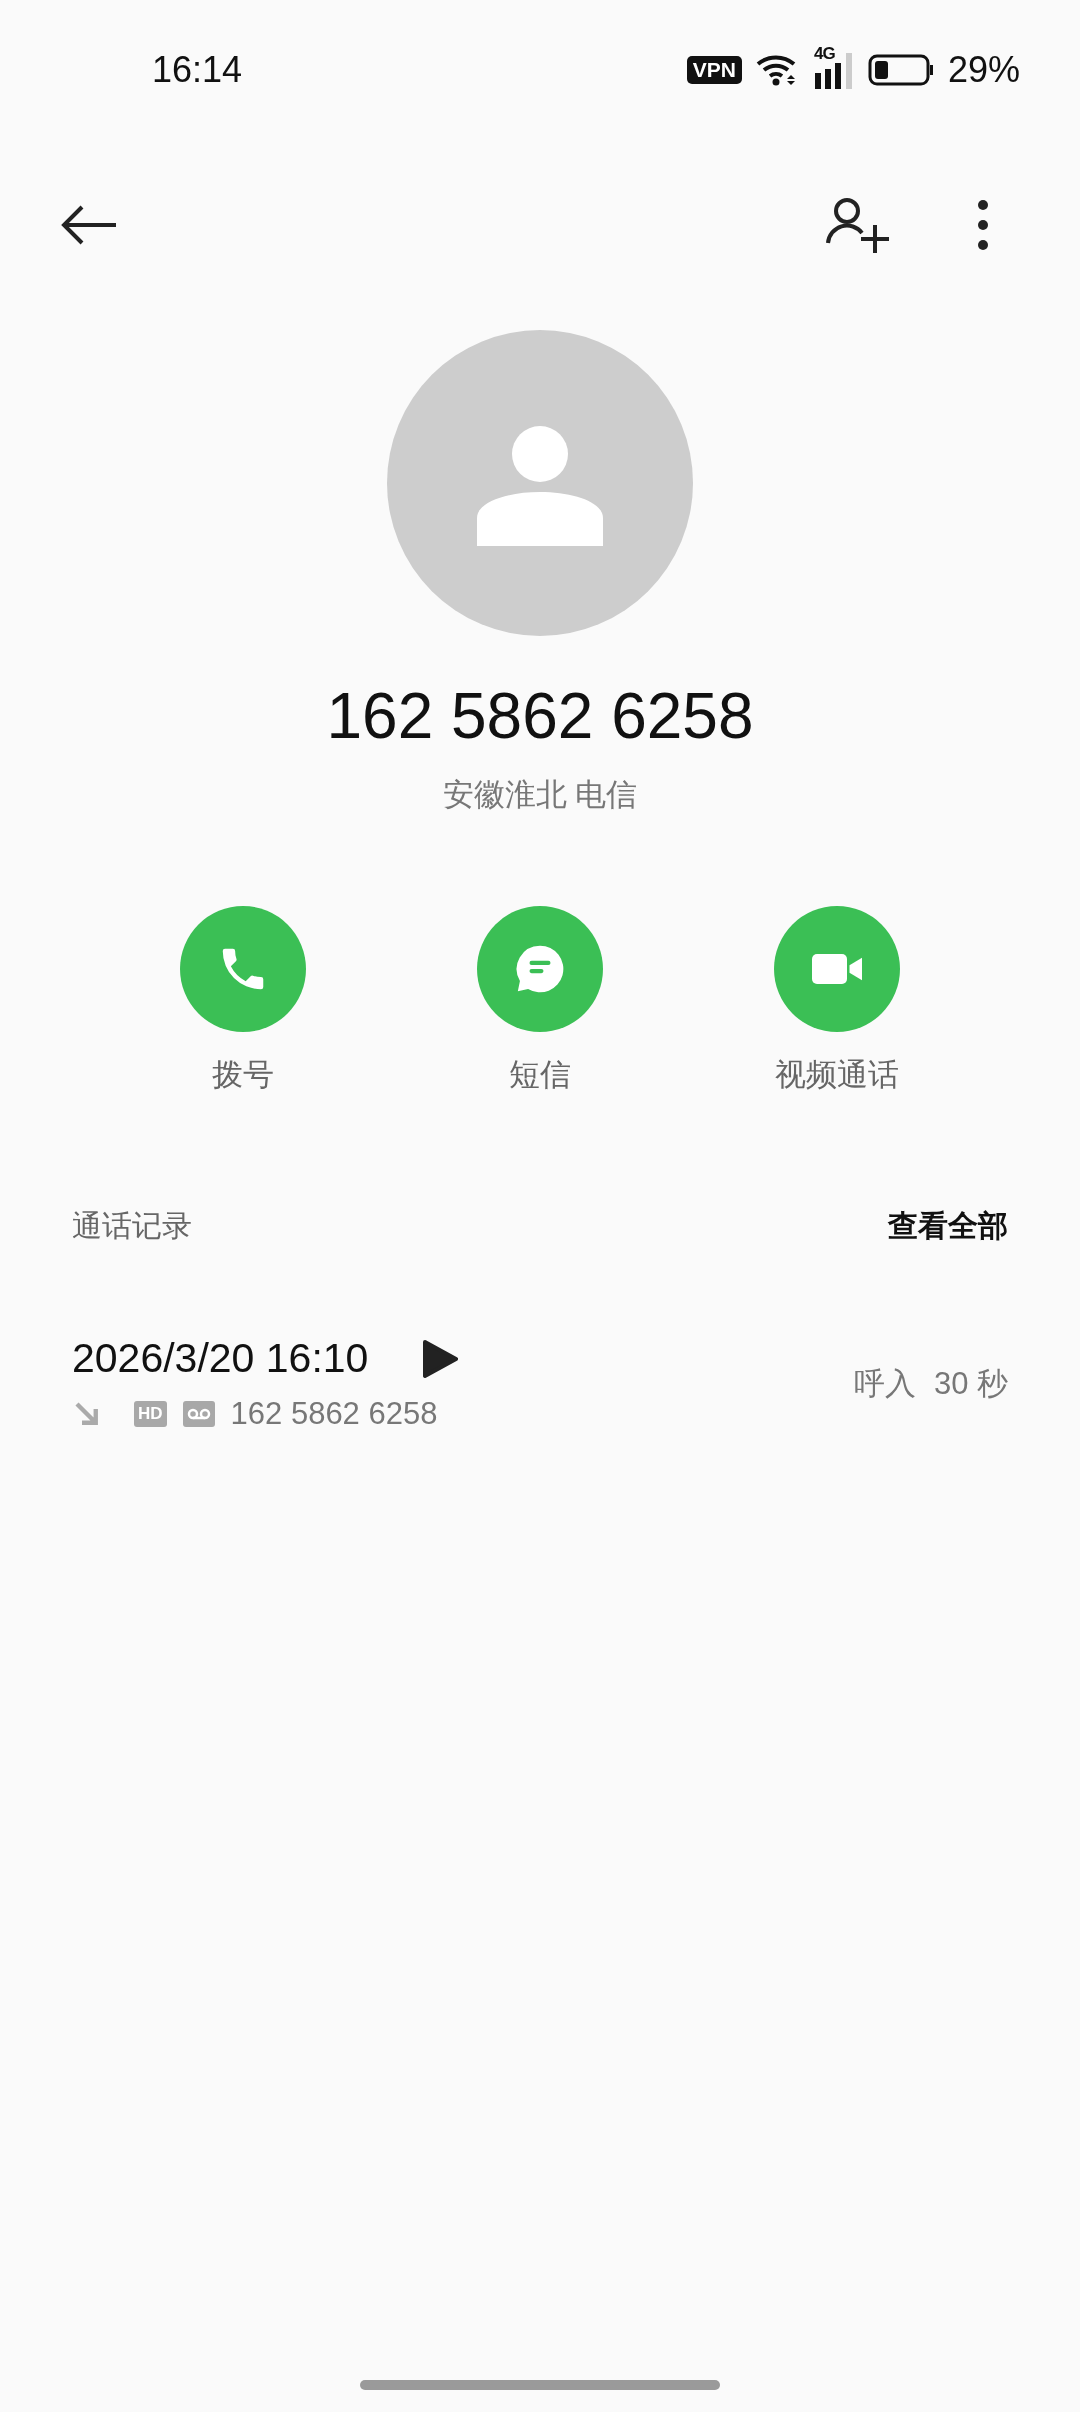 Image resolution: width=1080 pixels, height=2412 pixels. What do you see at coordinates (970, 1383) in the screenshot?
I see `call-duration: 30 秒` at bounding box center [970, 1383].